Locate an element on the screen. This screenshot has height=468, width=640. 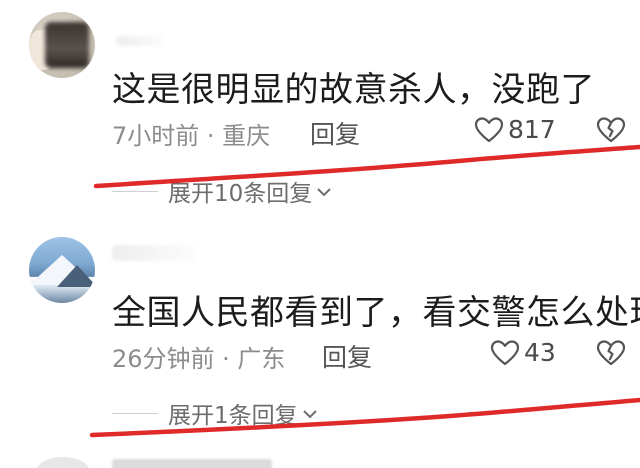
expand-replies-label: 展开10条回复 is located at coordinates (240, 194).